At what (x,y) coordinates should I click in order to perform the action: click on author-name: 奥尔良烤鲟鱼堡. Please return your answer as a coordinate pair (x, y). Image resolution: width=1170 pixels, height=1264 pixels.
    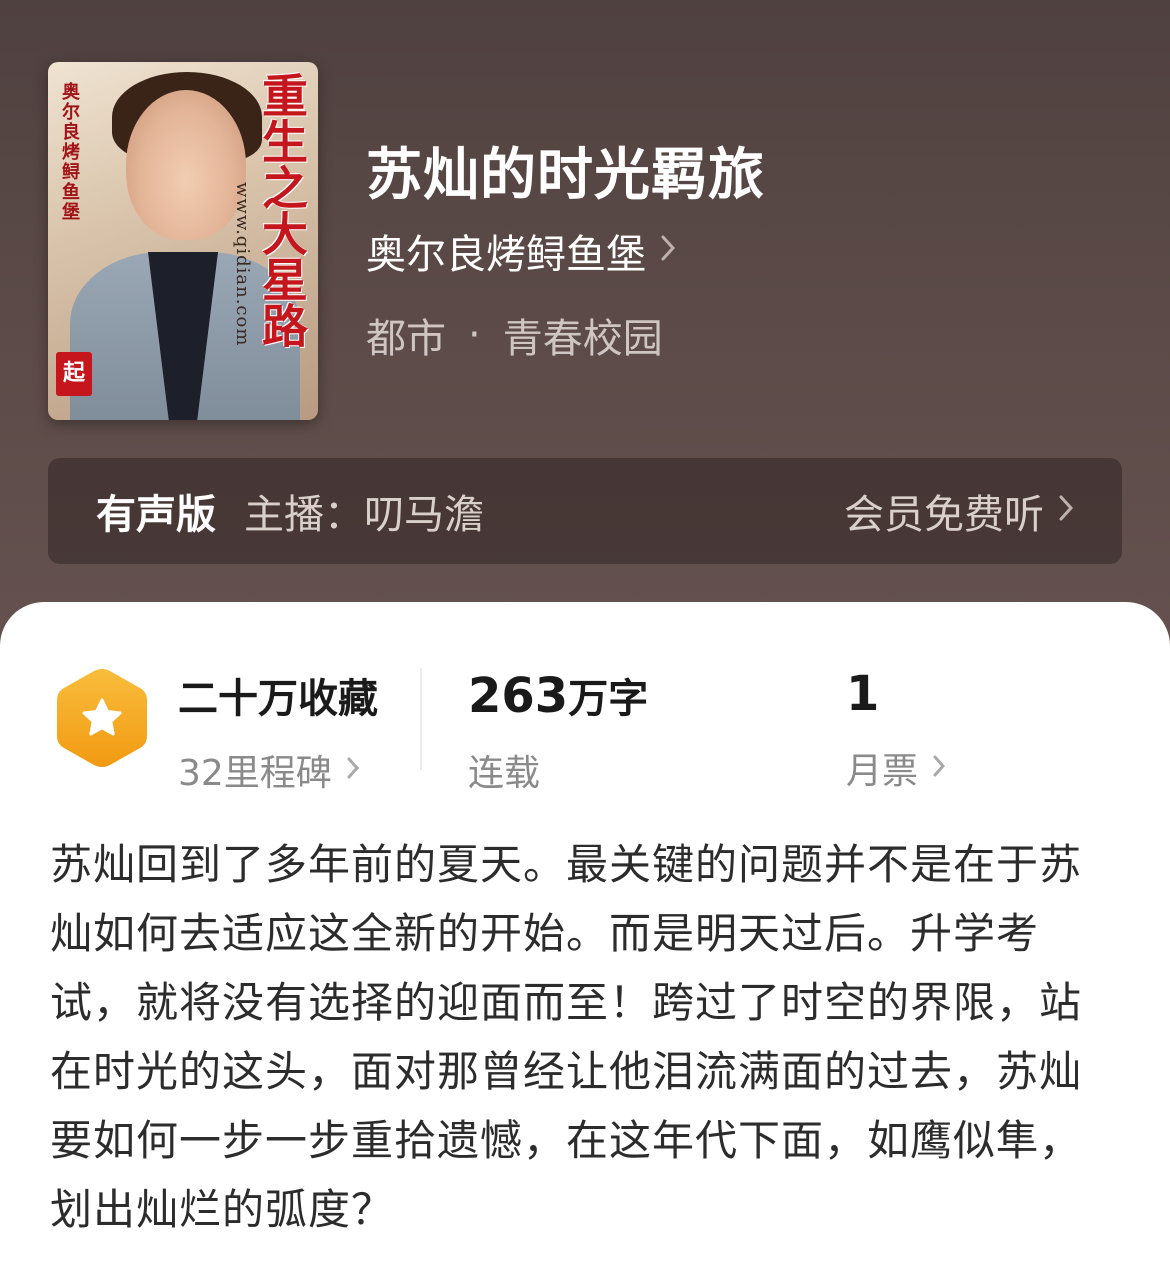
    Looking at the image, I should click on (506, 255).